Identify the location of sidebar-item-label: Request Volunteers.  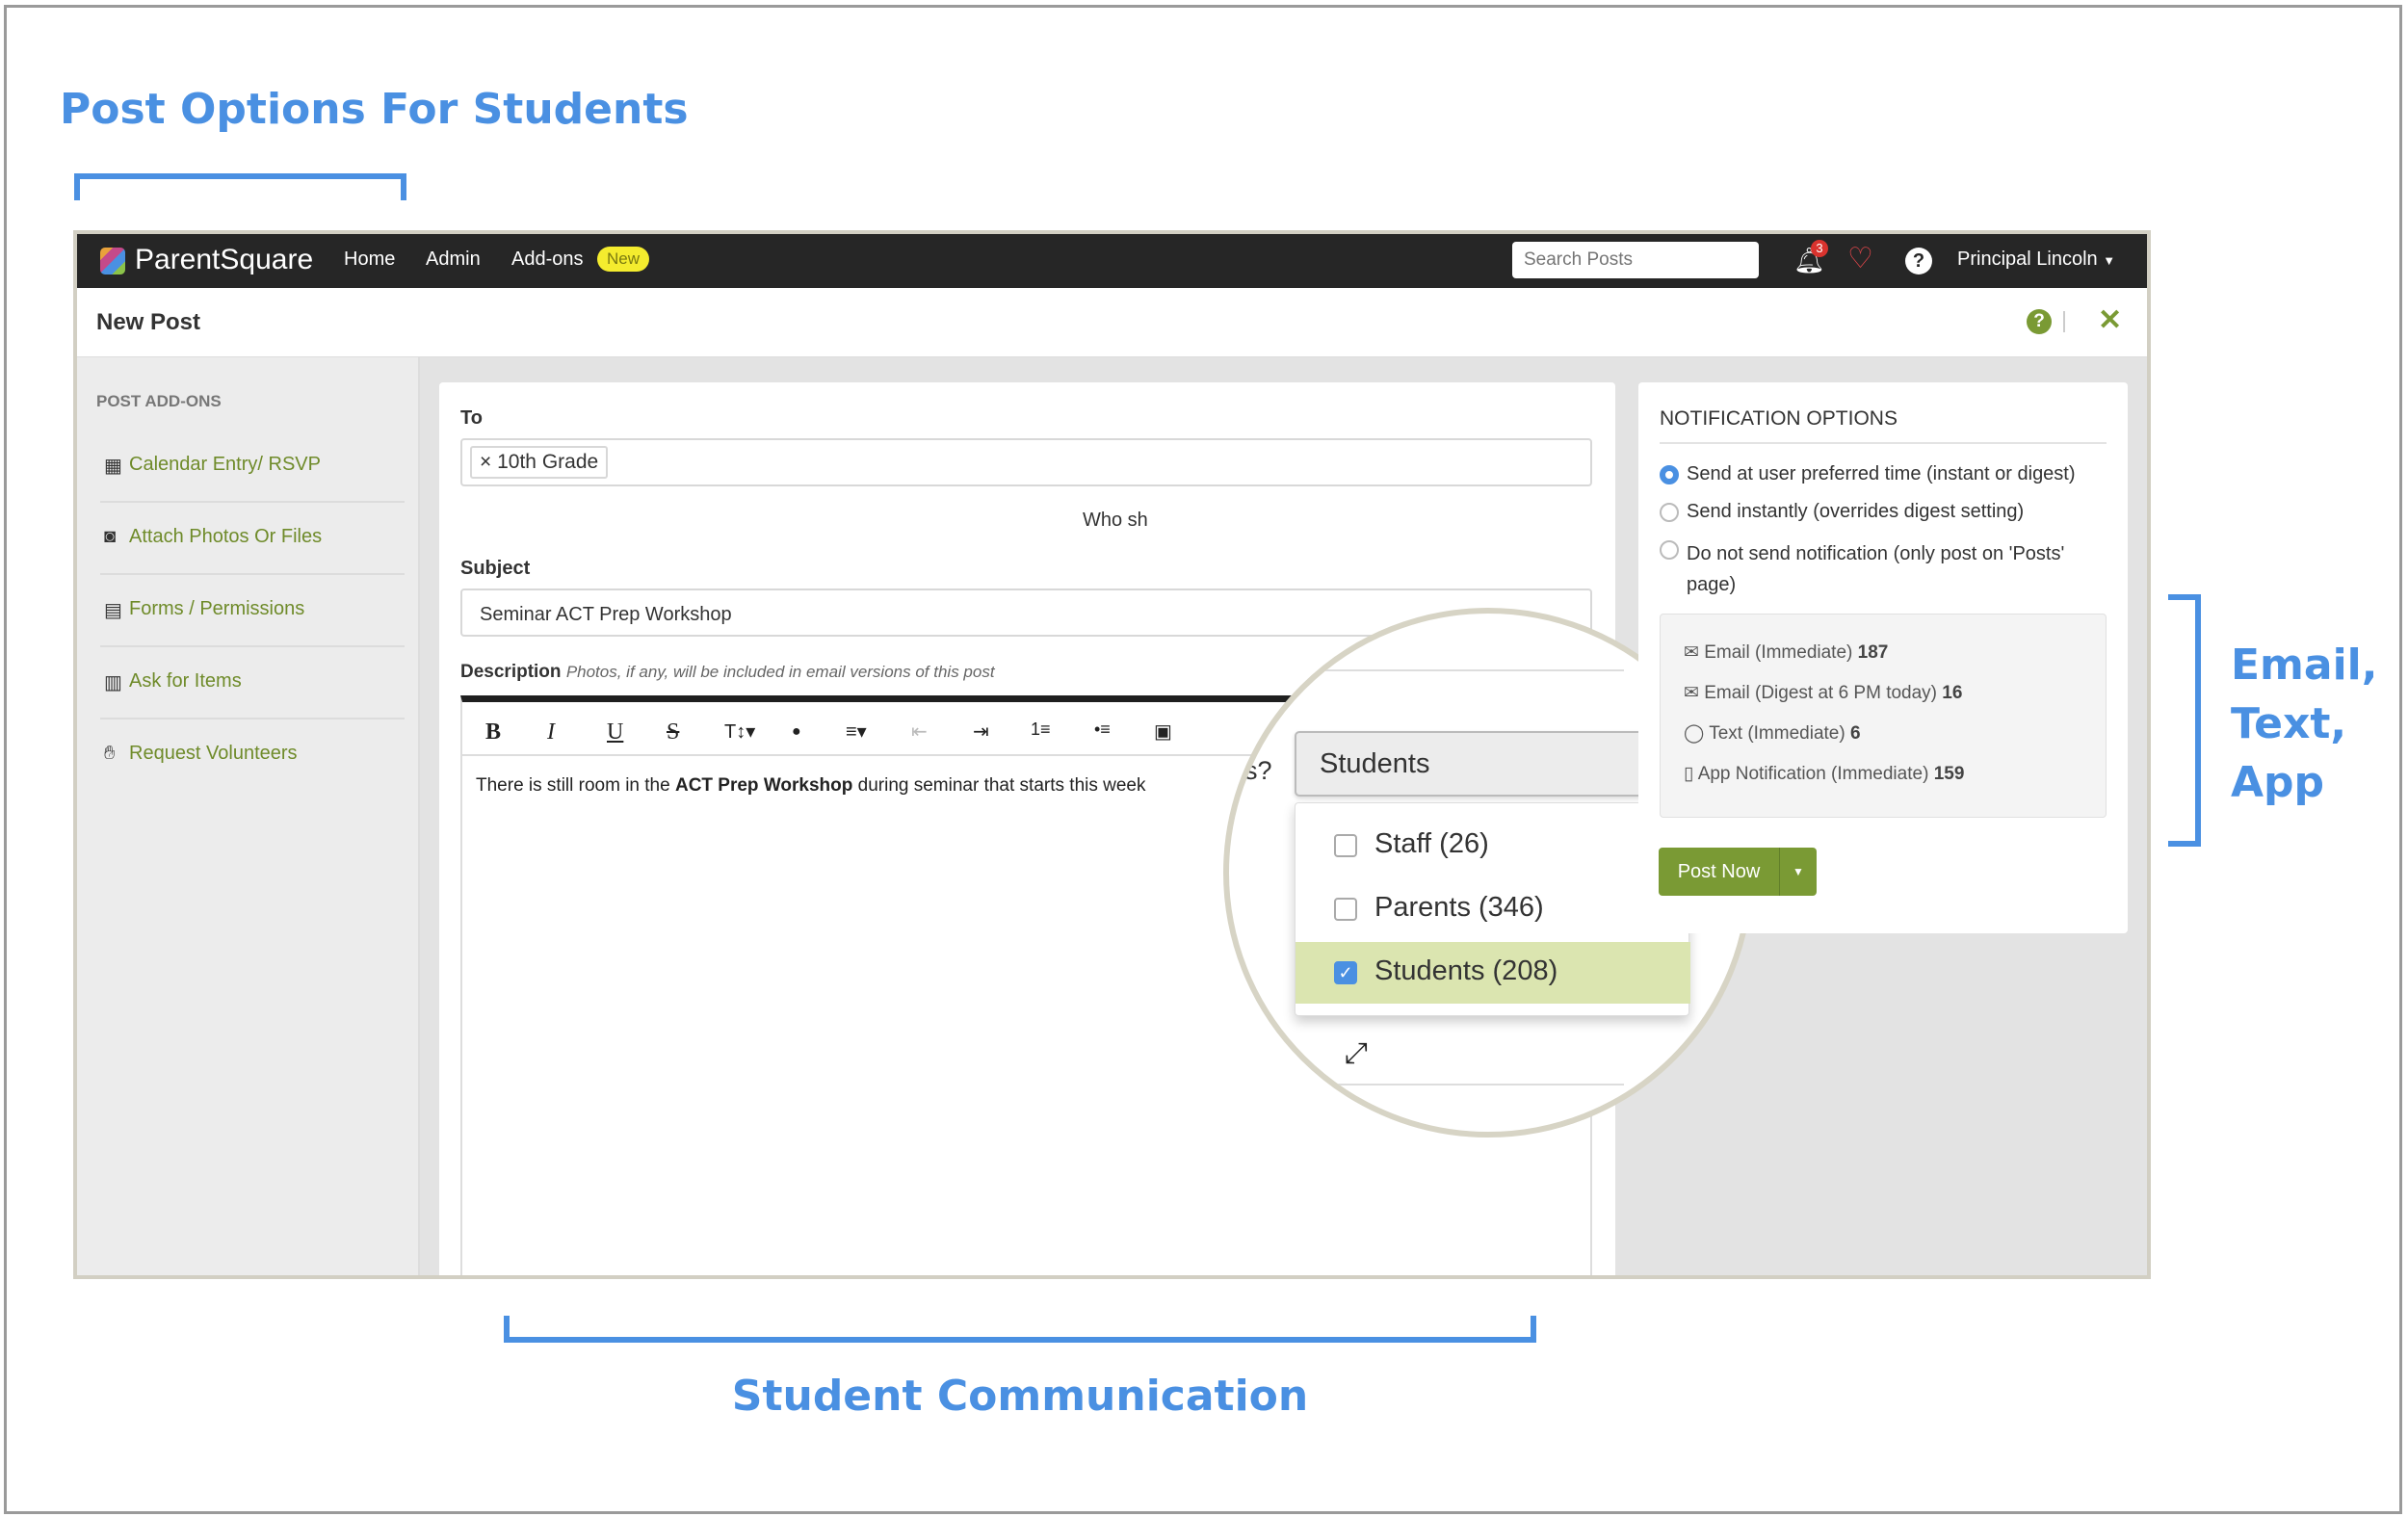
(213, 753).